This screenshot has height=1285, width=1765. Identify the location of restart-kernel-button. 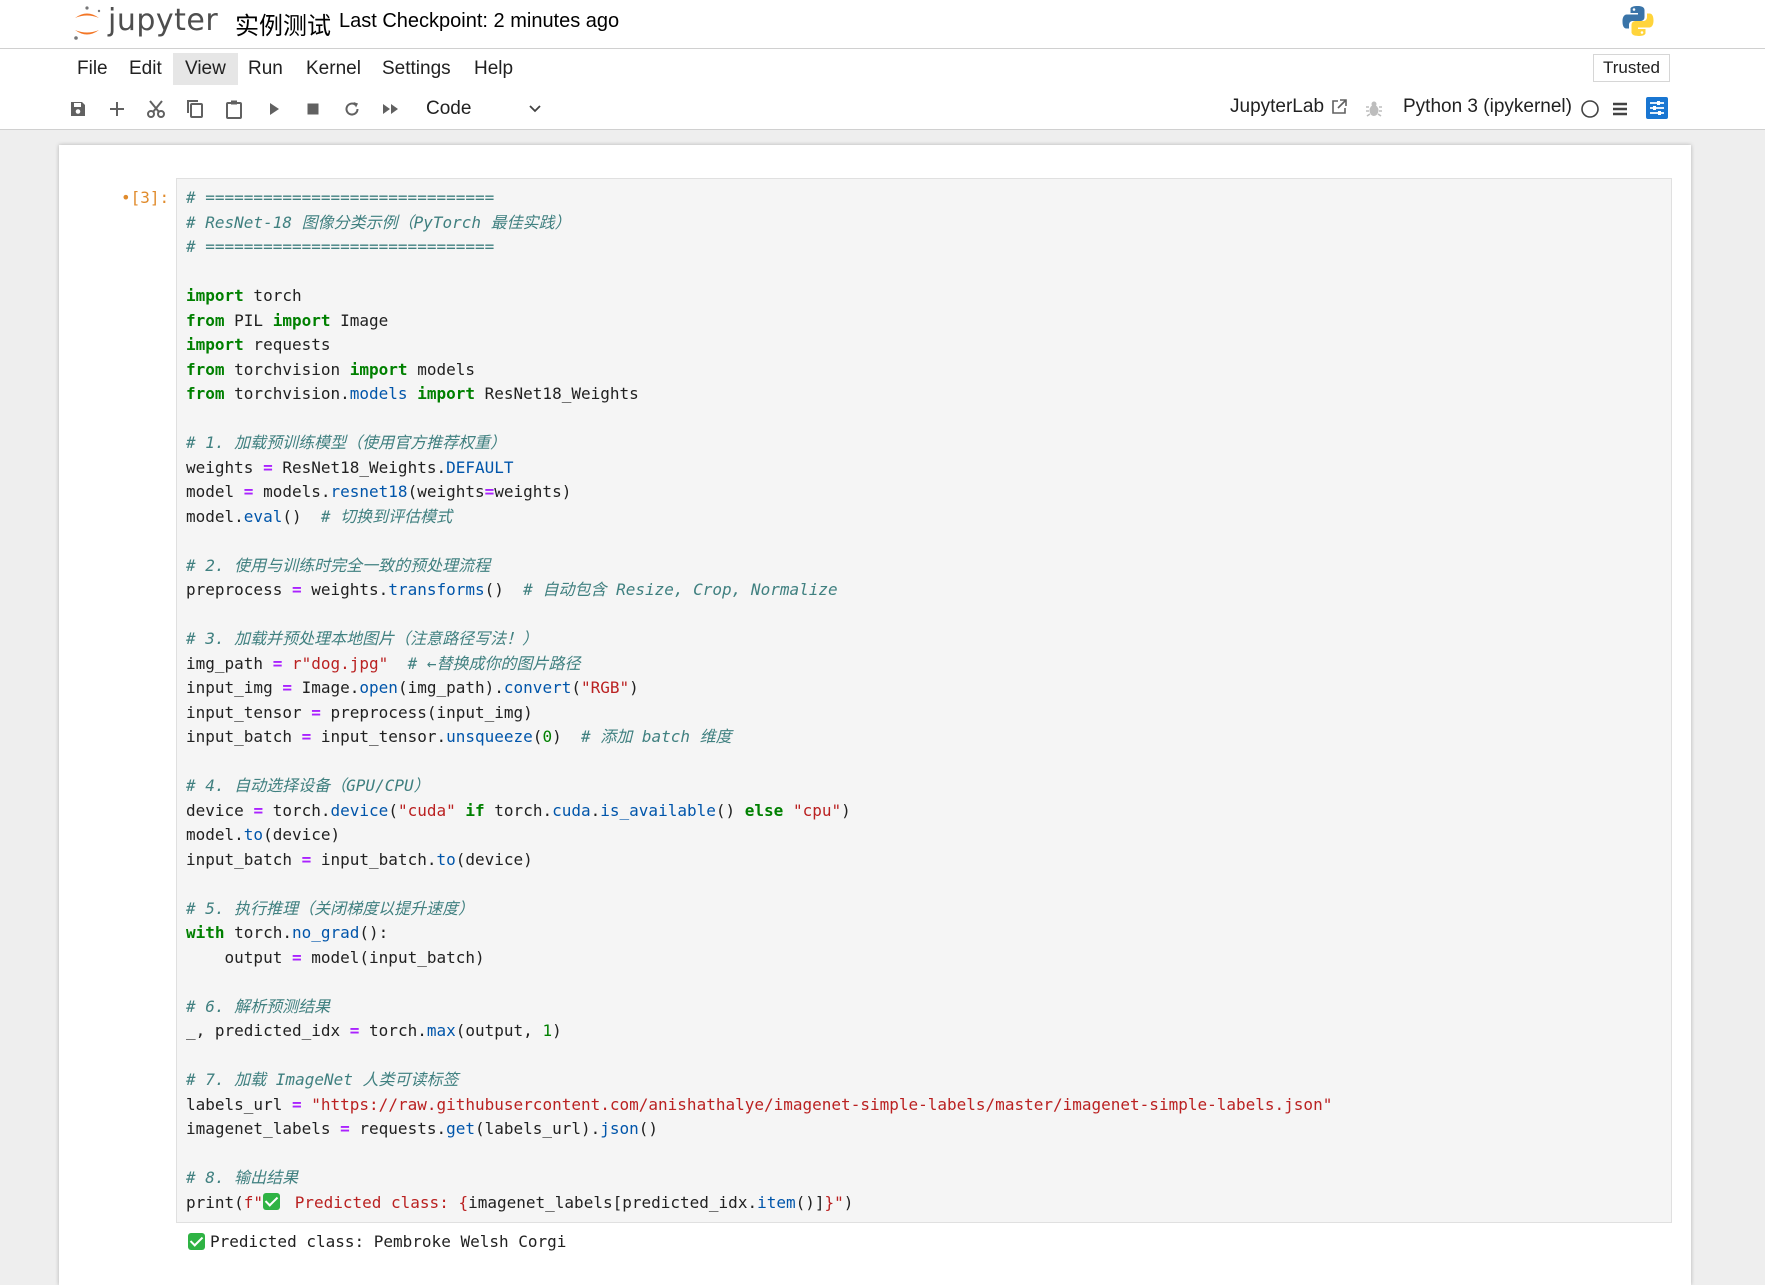
(352, 109).